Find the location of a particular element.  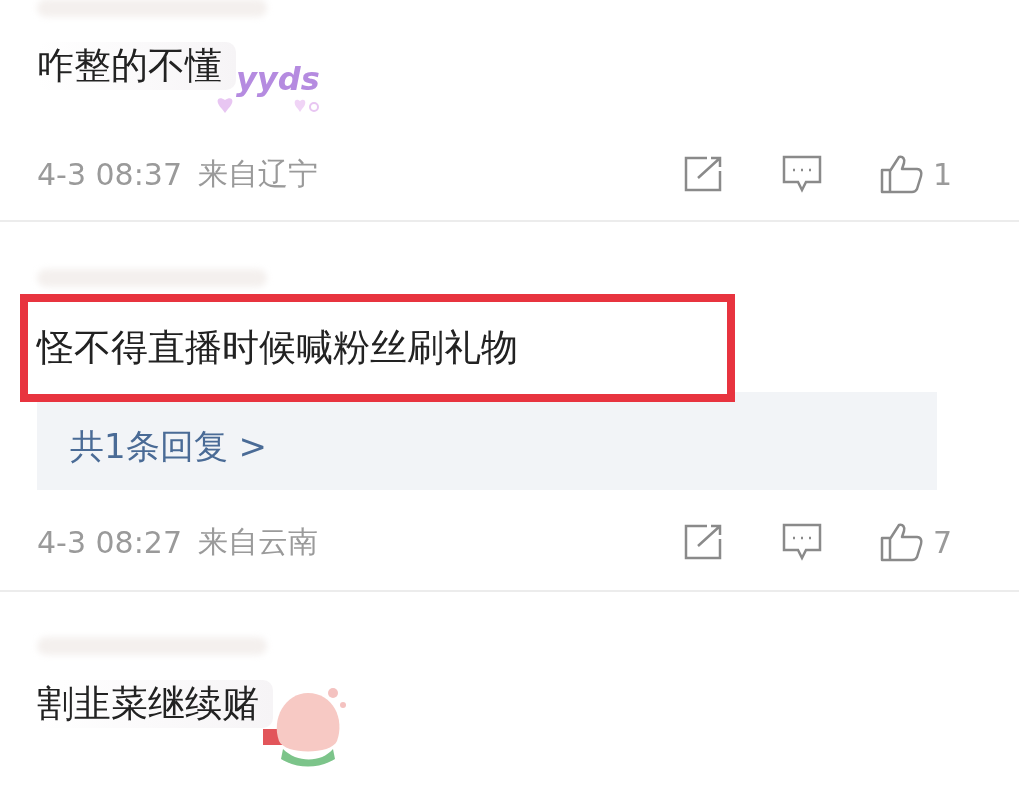

comment-text: 咋整的不懂 is located at coordinates (136, 66).